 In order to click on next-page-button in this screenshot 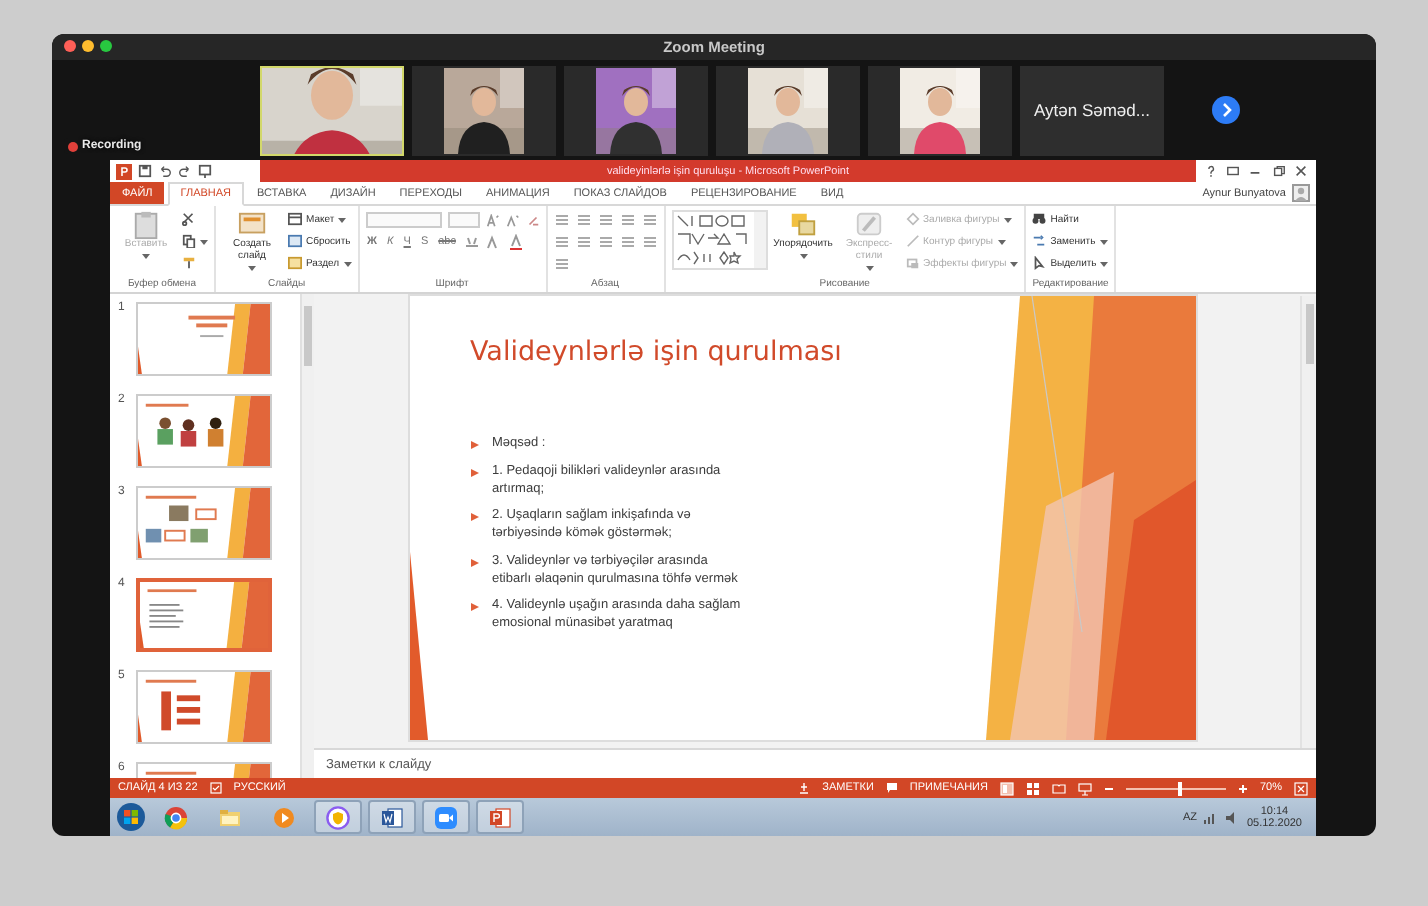, I will do `click(1226, 110)`.